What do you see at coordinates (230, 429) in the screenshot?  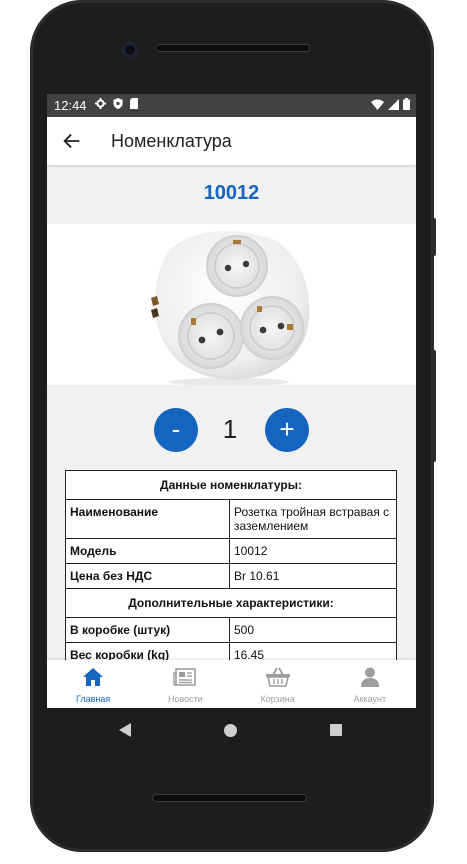 I see `quantity-value: 1` at bounding box center [230, 429].